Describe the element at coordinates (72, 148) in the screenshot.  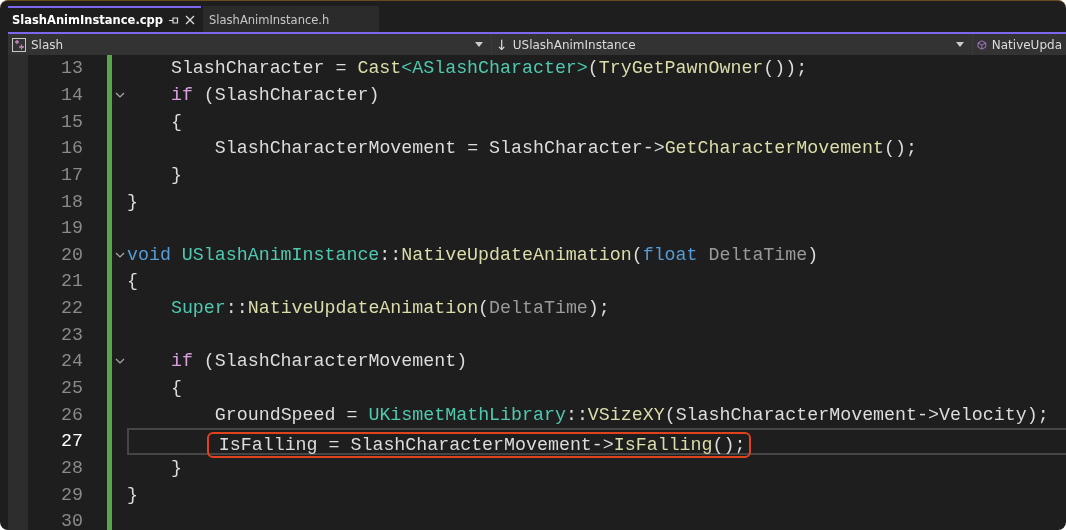
I see `line-number: 16` at that location.